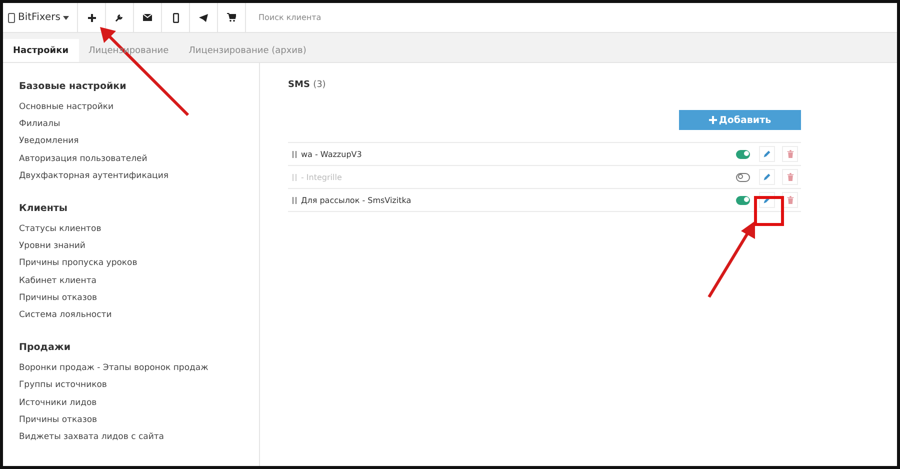 Image resolution: width=900 pixels, height=469 pixels. I want to click on section-heading: Клиенты, so click(43, 208).